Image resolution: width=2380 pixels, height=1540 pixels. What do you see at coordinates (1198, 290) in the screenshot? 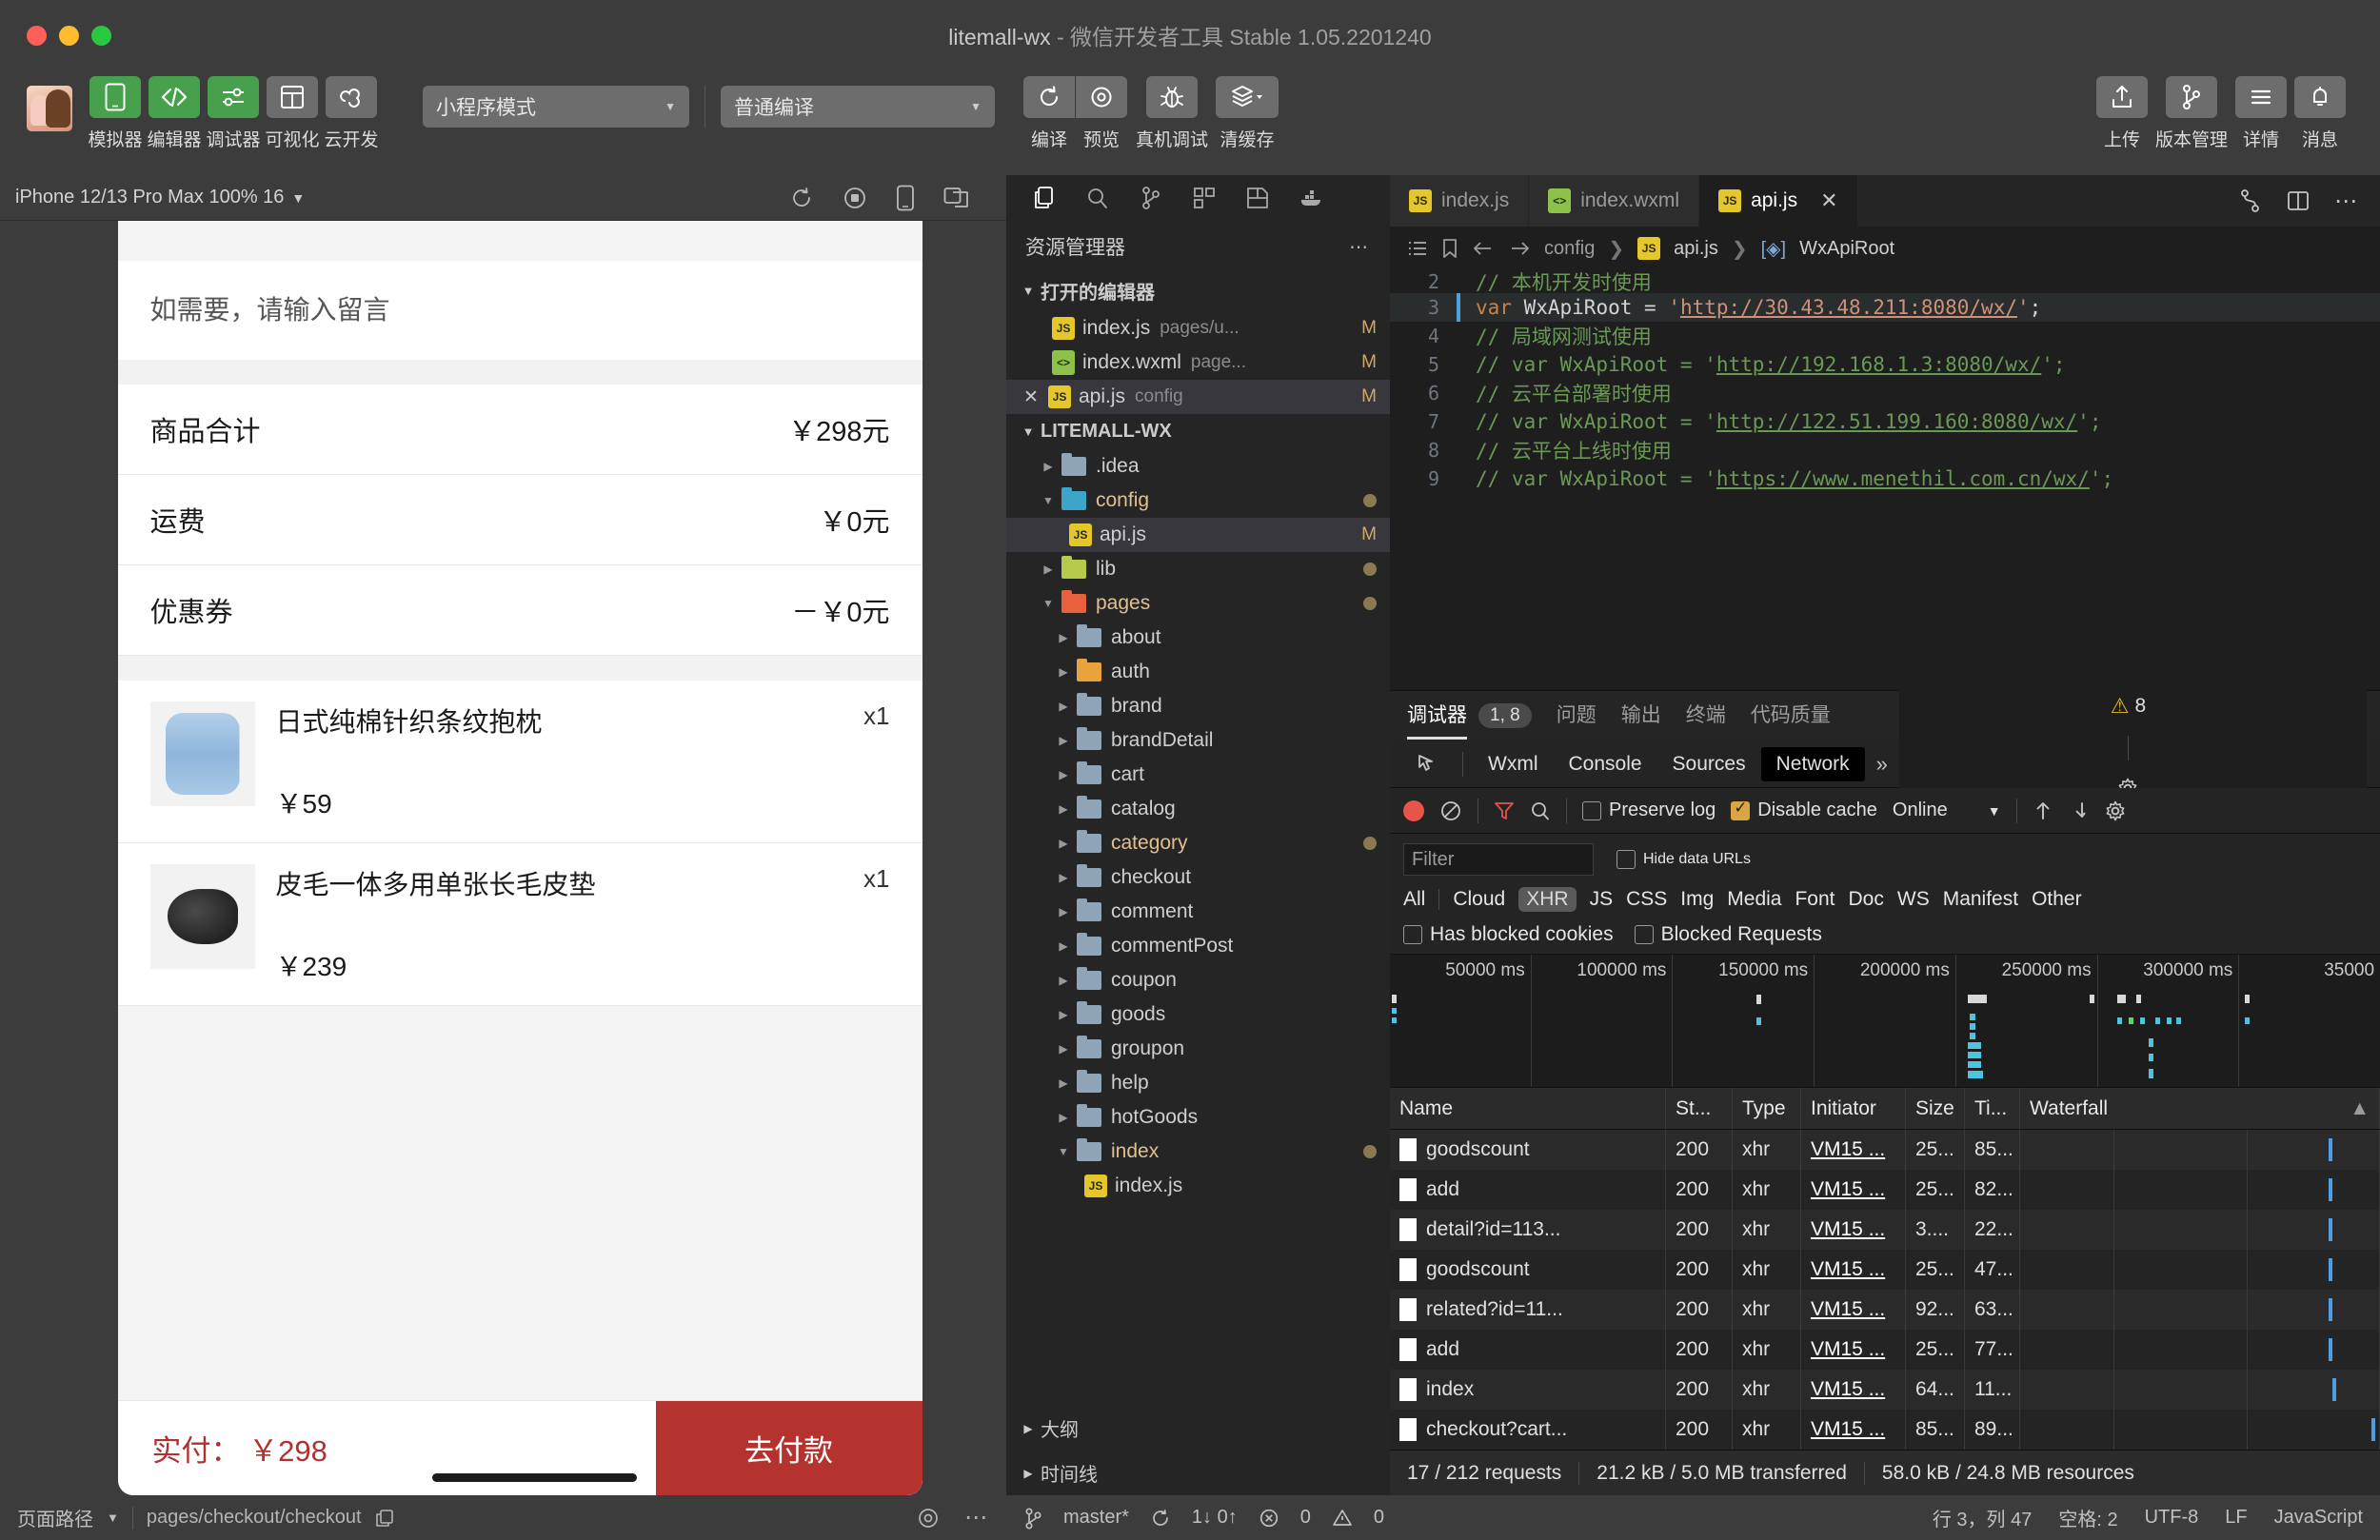
I see `section-open-editors: ▼ 打开的编辑器` at bounding box center [1198, 290].